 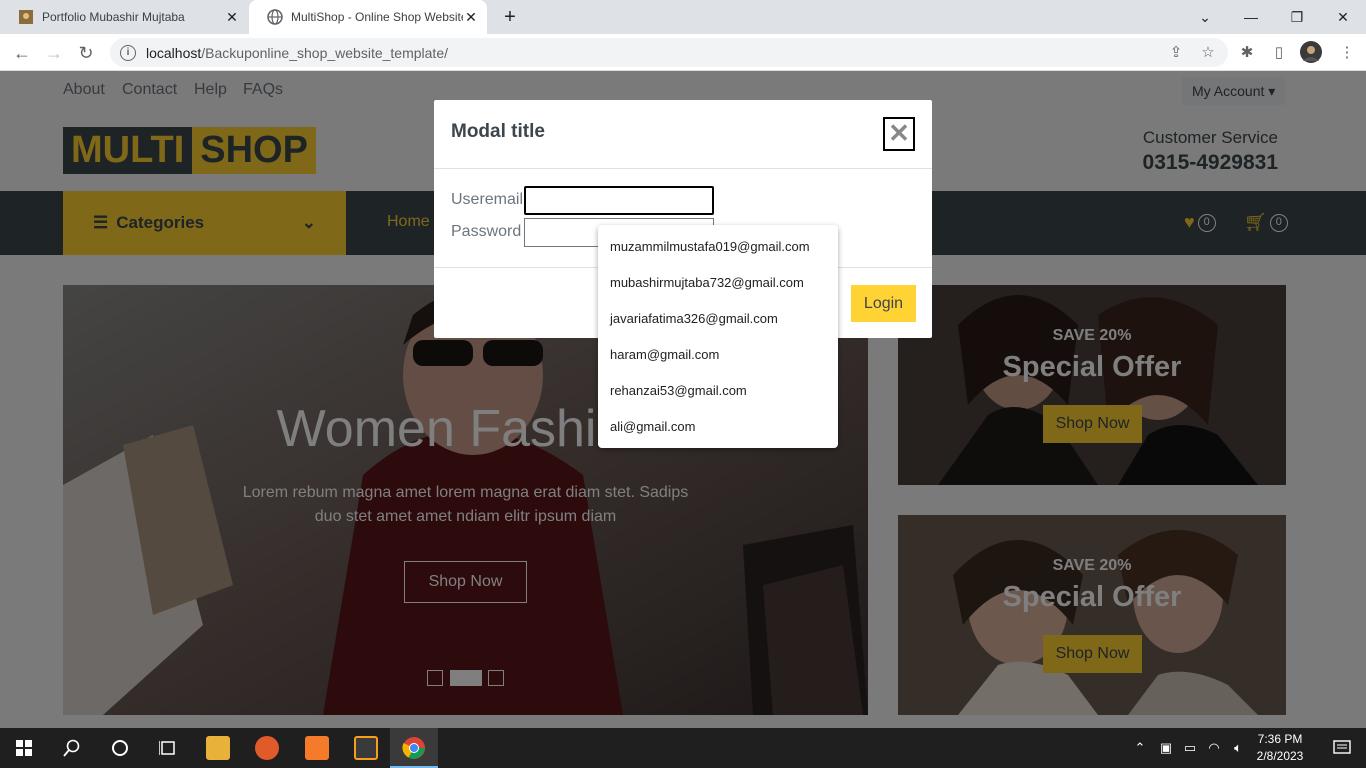 I want to click on cortana-icon, so click(x=120, y=748).